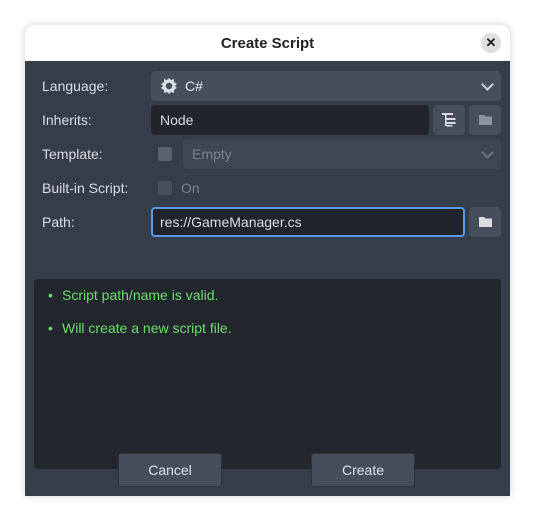  I want to click on message-text: Will create a new script file., so click(147, 328).